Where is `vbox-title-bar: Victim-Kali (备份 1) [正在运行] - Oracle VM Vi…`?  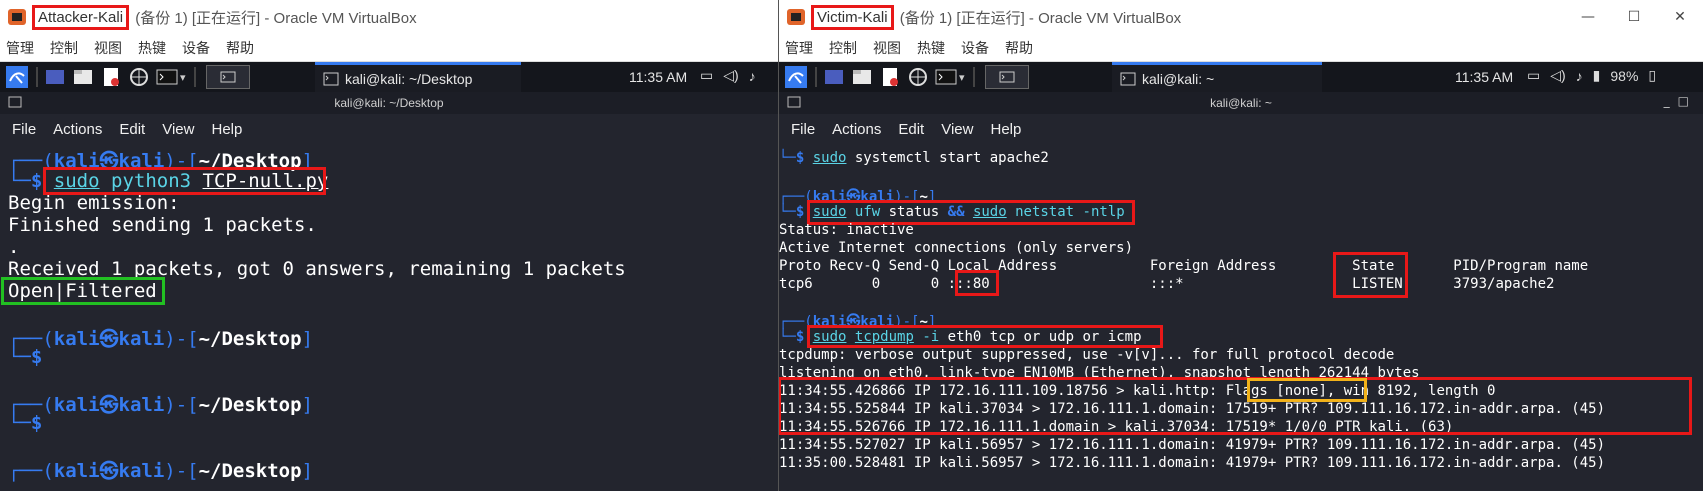 vbox-title-bar: Victim-Kali (备份 1) [正在运行] - Oracle VM Vi… is located at coordinates (1241, 17).